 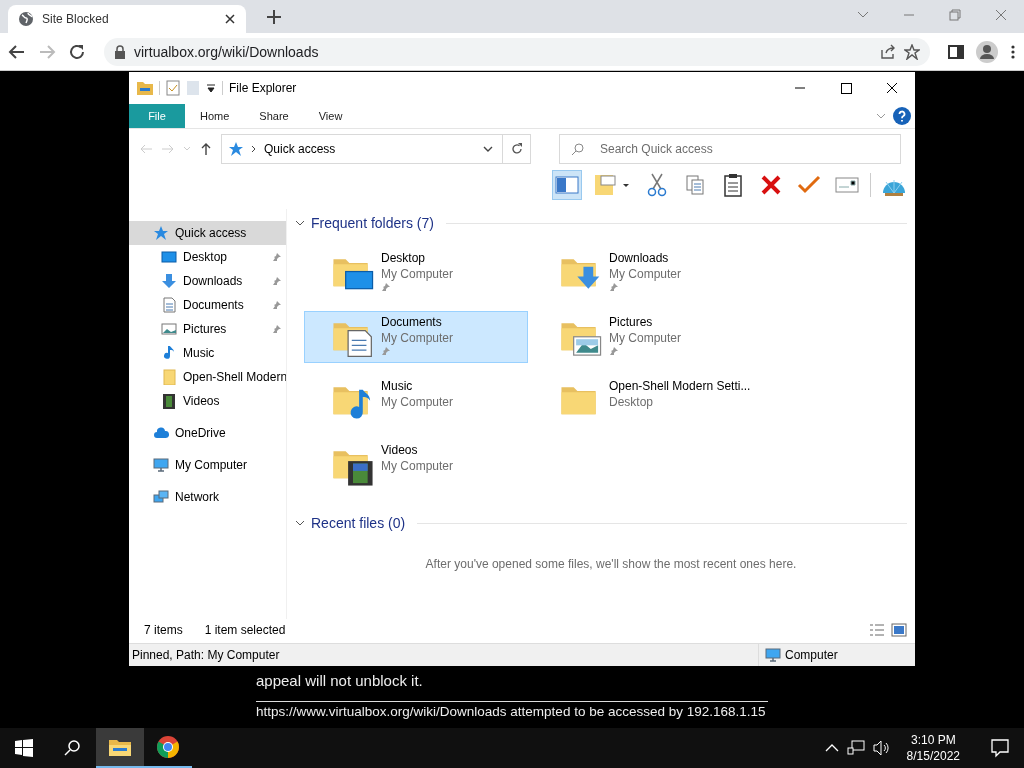 What do you see at coordinates (17, 51) in the screenshot?
I see `back-icon` at bounding box center [17, 51].